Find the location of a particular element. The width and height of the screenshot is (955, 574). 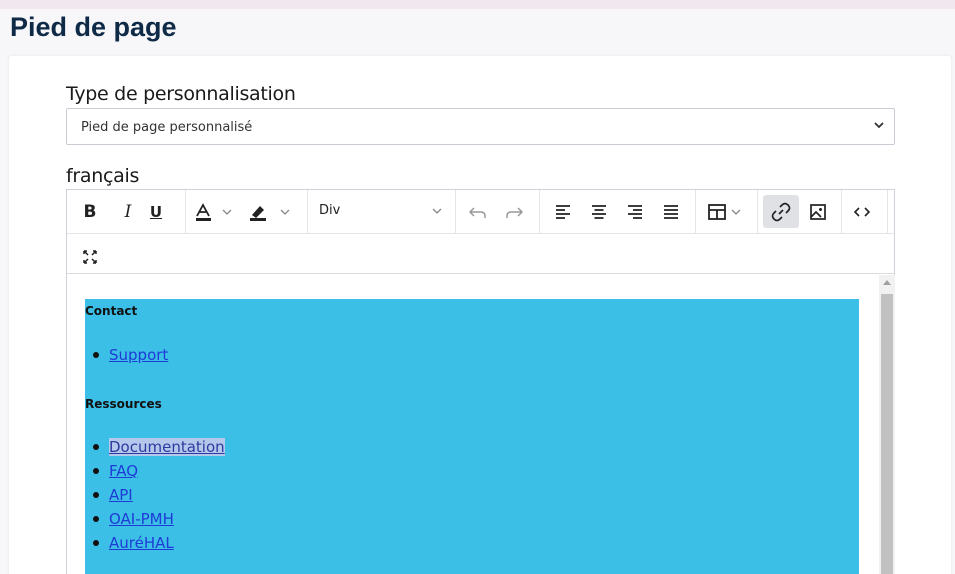

fullscreen-button is located at coordinates (90, 256).